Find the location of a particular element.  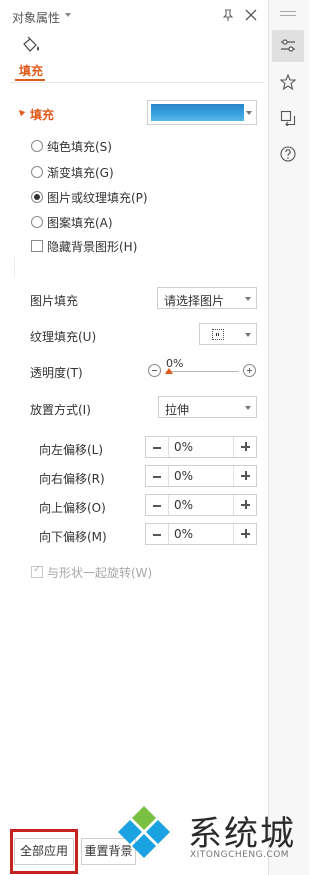

offset-up-stepper: 0% is located at coordinates (201, 505).